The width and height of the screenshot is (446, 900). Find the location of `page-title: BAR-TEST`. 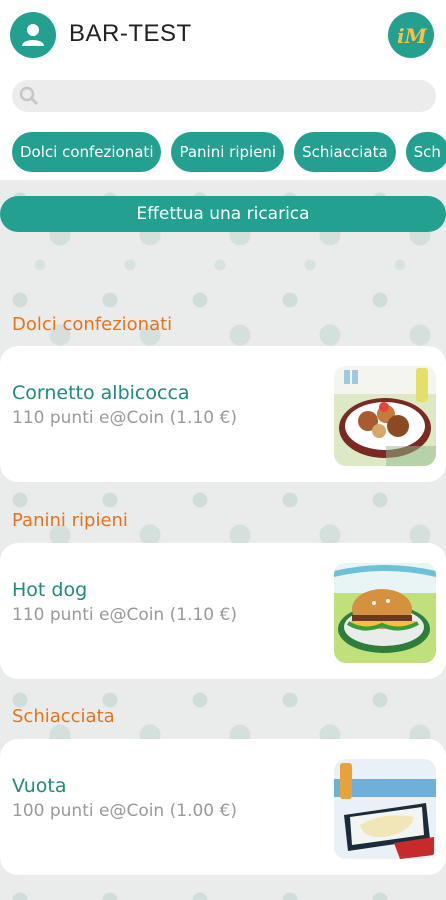

page-title: BAR-TEST is located at coordinates (130, 33).